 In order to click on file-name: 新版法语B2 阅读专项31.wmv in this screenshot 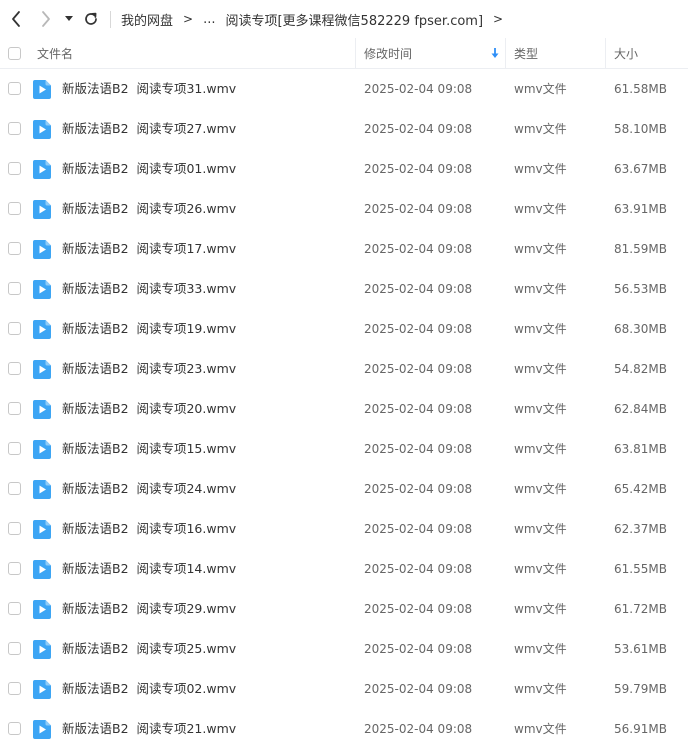, I will do `click(149, 89)`.